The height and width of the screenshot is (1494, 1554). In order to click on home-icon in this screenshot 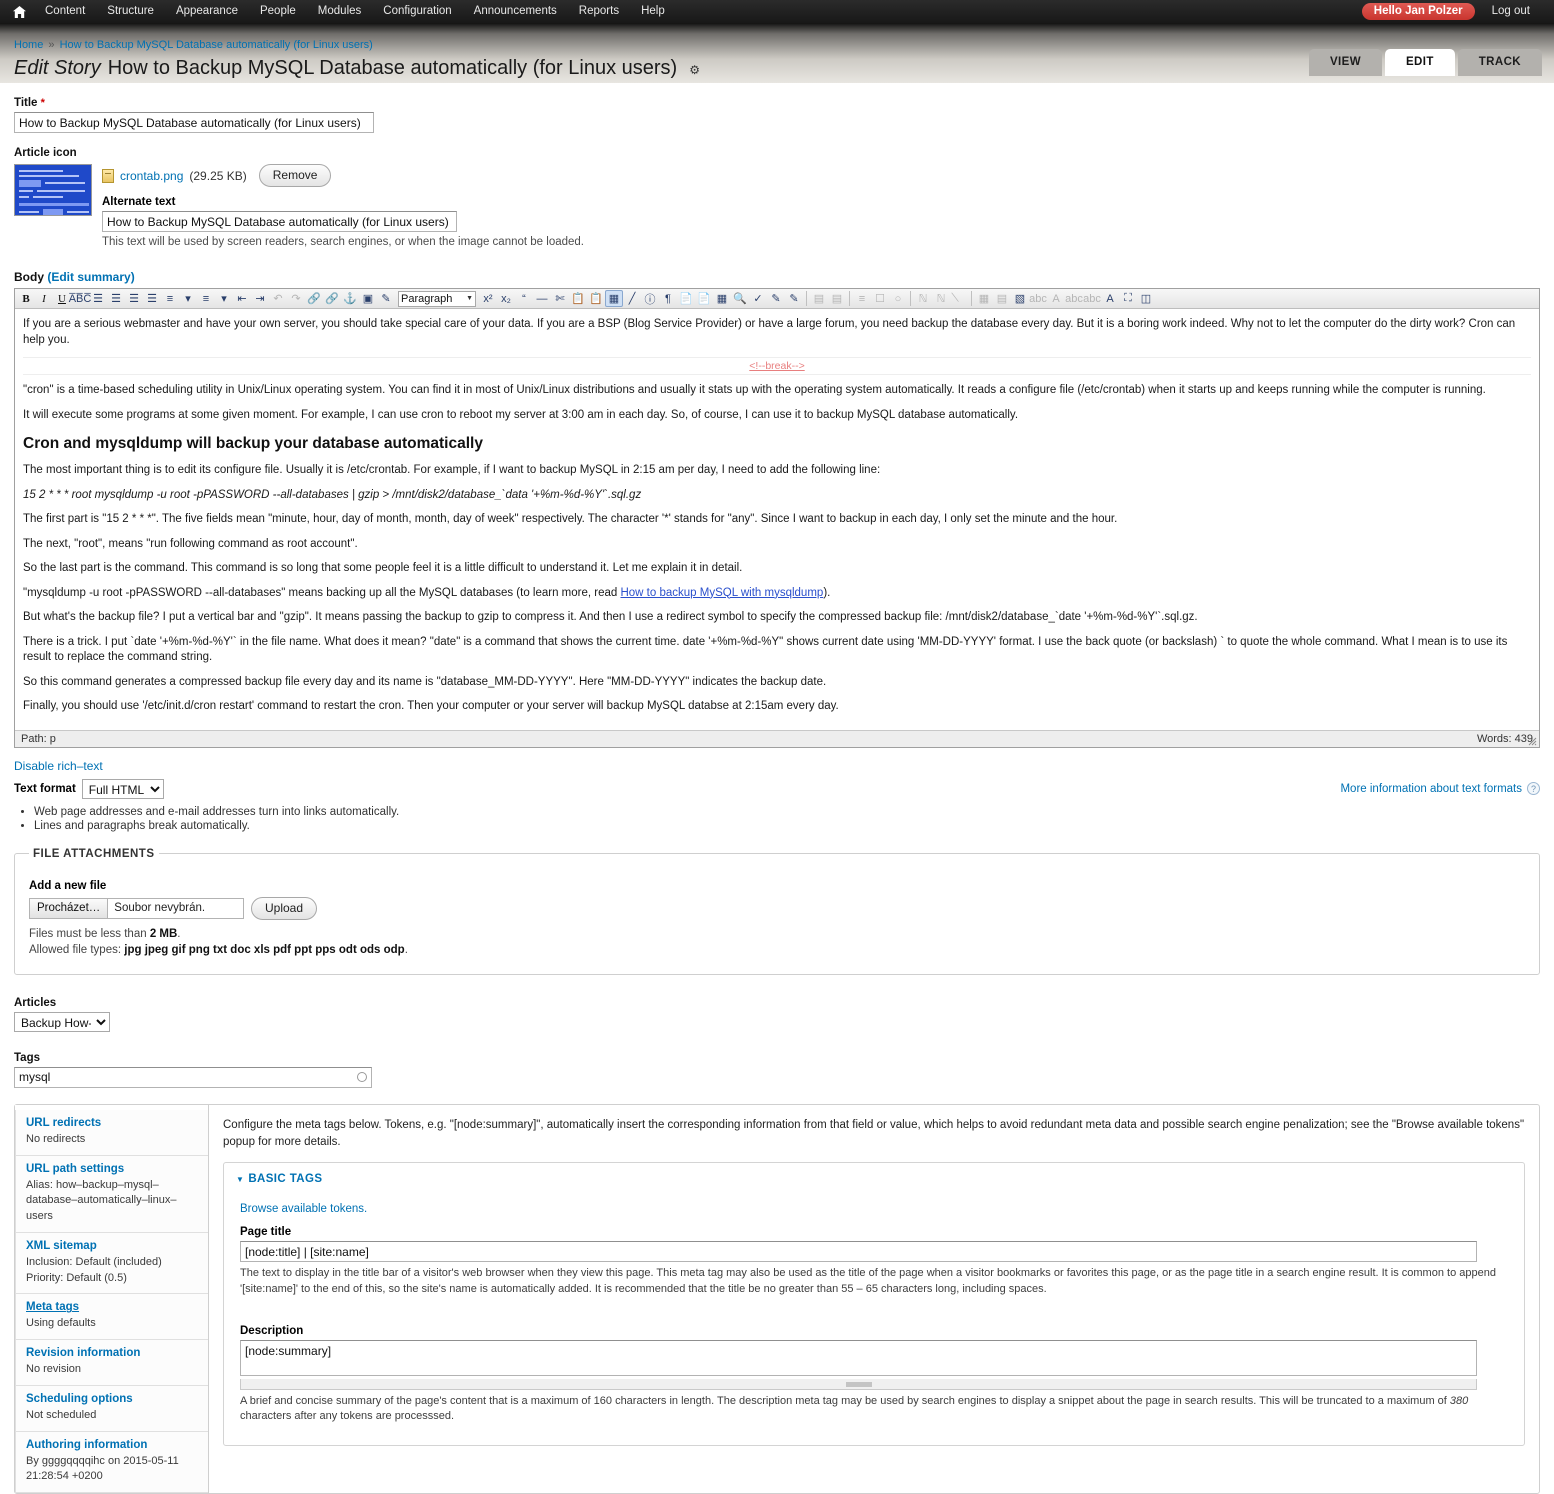, I will do `click(19, 12)`.